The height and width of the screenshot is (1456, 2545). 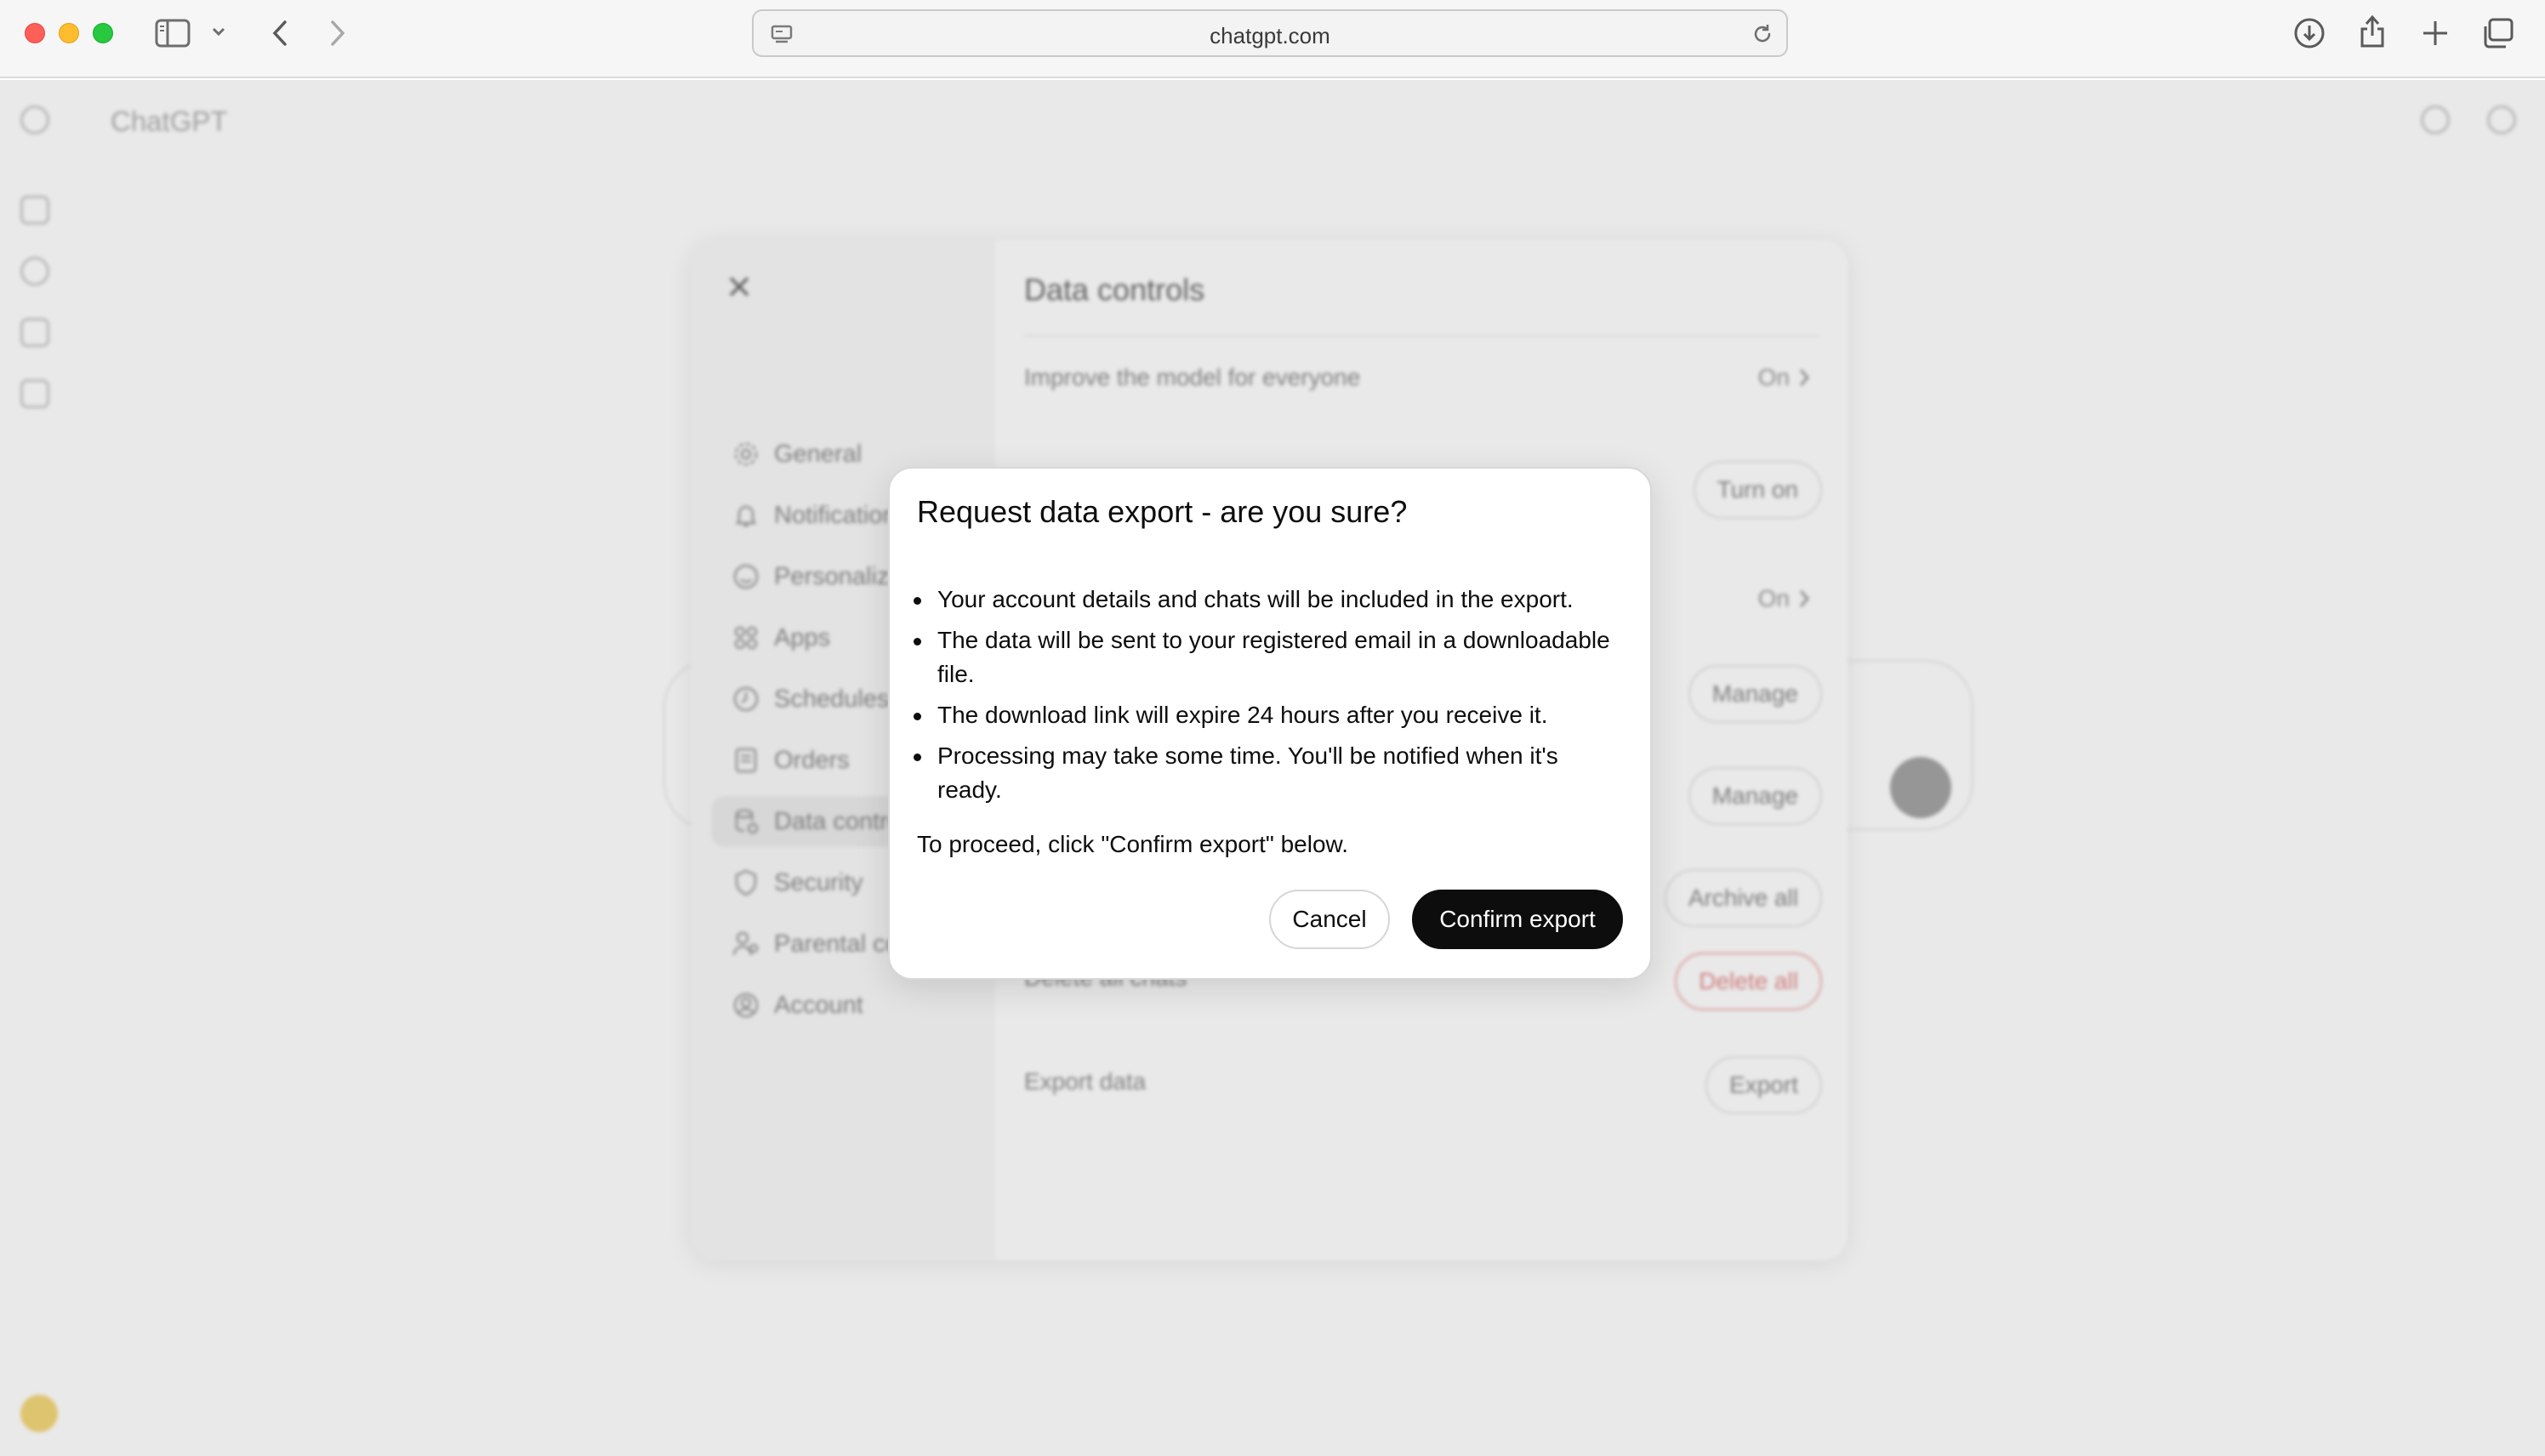 What do you see at coordinates (2435, 33) in the screenshot?
I see `new-tab-icon` at bounding box center [2435, 33].